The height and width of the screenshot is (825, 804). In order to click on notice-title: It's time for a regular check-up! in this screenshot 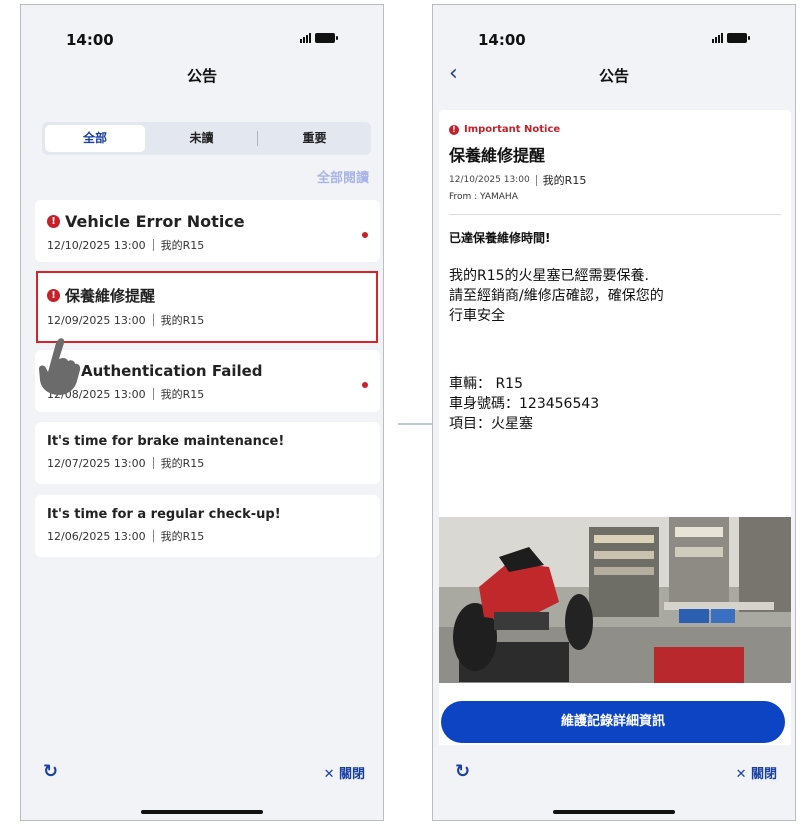, I will do `click(164, 514)`.